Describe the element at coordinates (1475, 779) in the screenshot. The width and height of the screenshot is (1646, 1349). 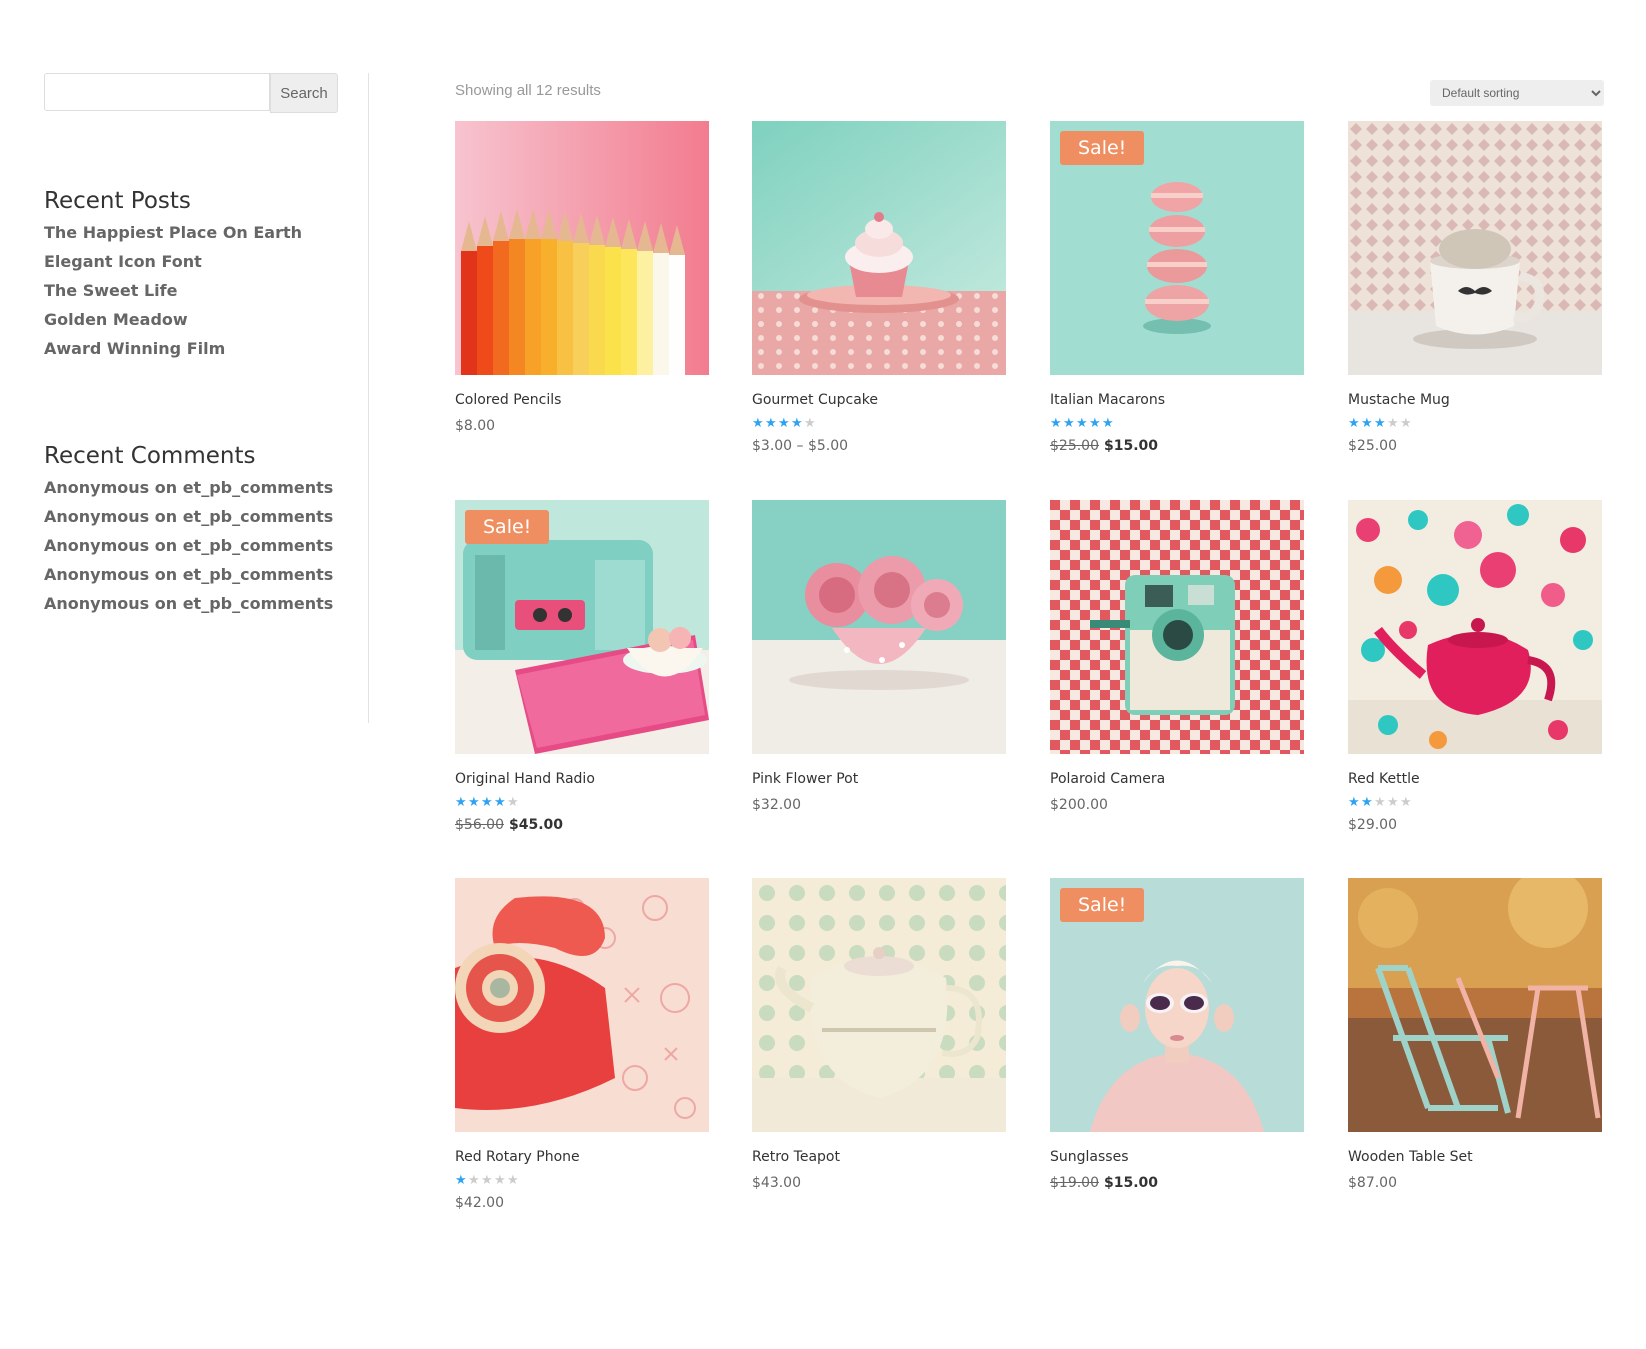
I see `product-title: Red Kettle` at that location.